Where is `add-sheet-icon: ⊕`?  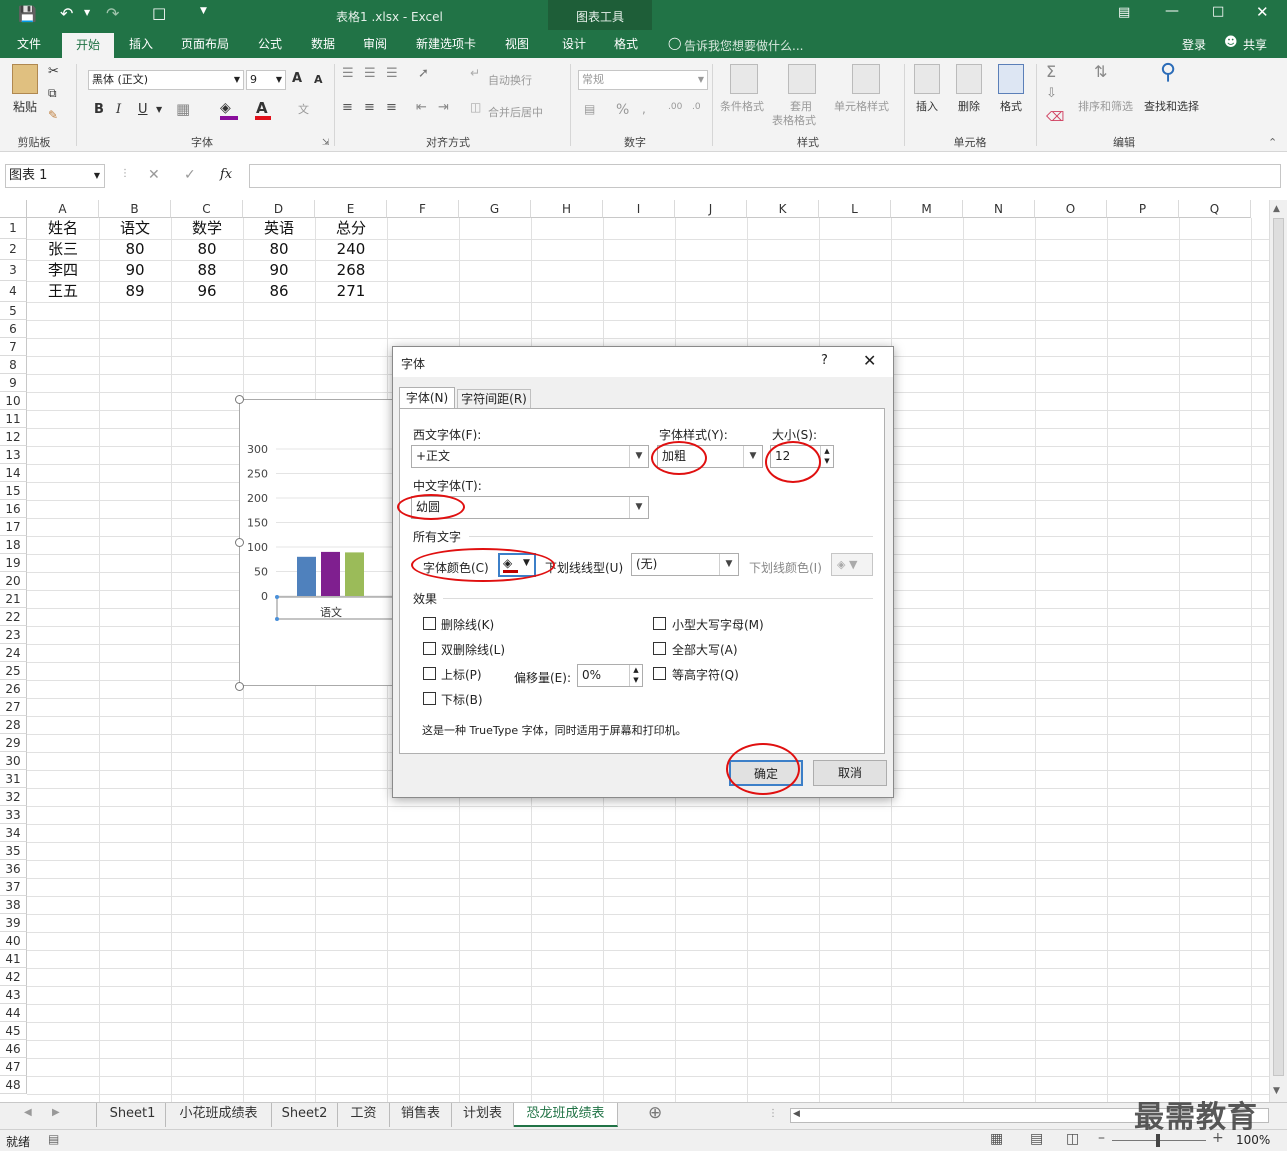 add-sheet-icon: ⊕ is located at coordinates (655, 1113).